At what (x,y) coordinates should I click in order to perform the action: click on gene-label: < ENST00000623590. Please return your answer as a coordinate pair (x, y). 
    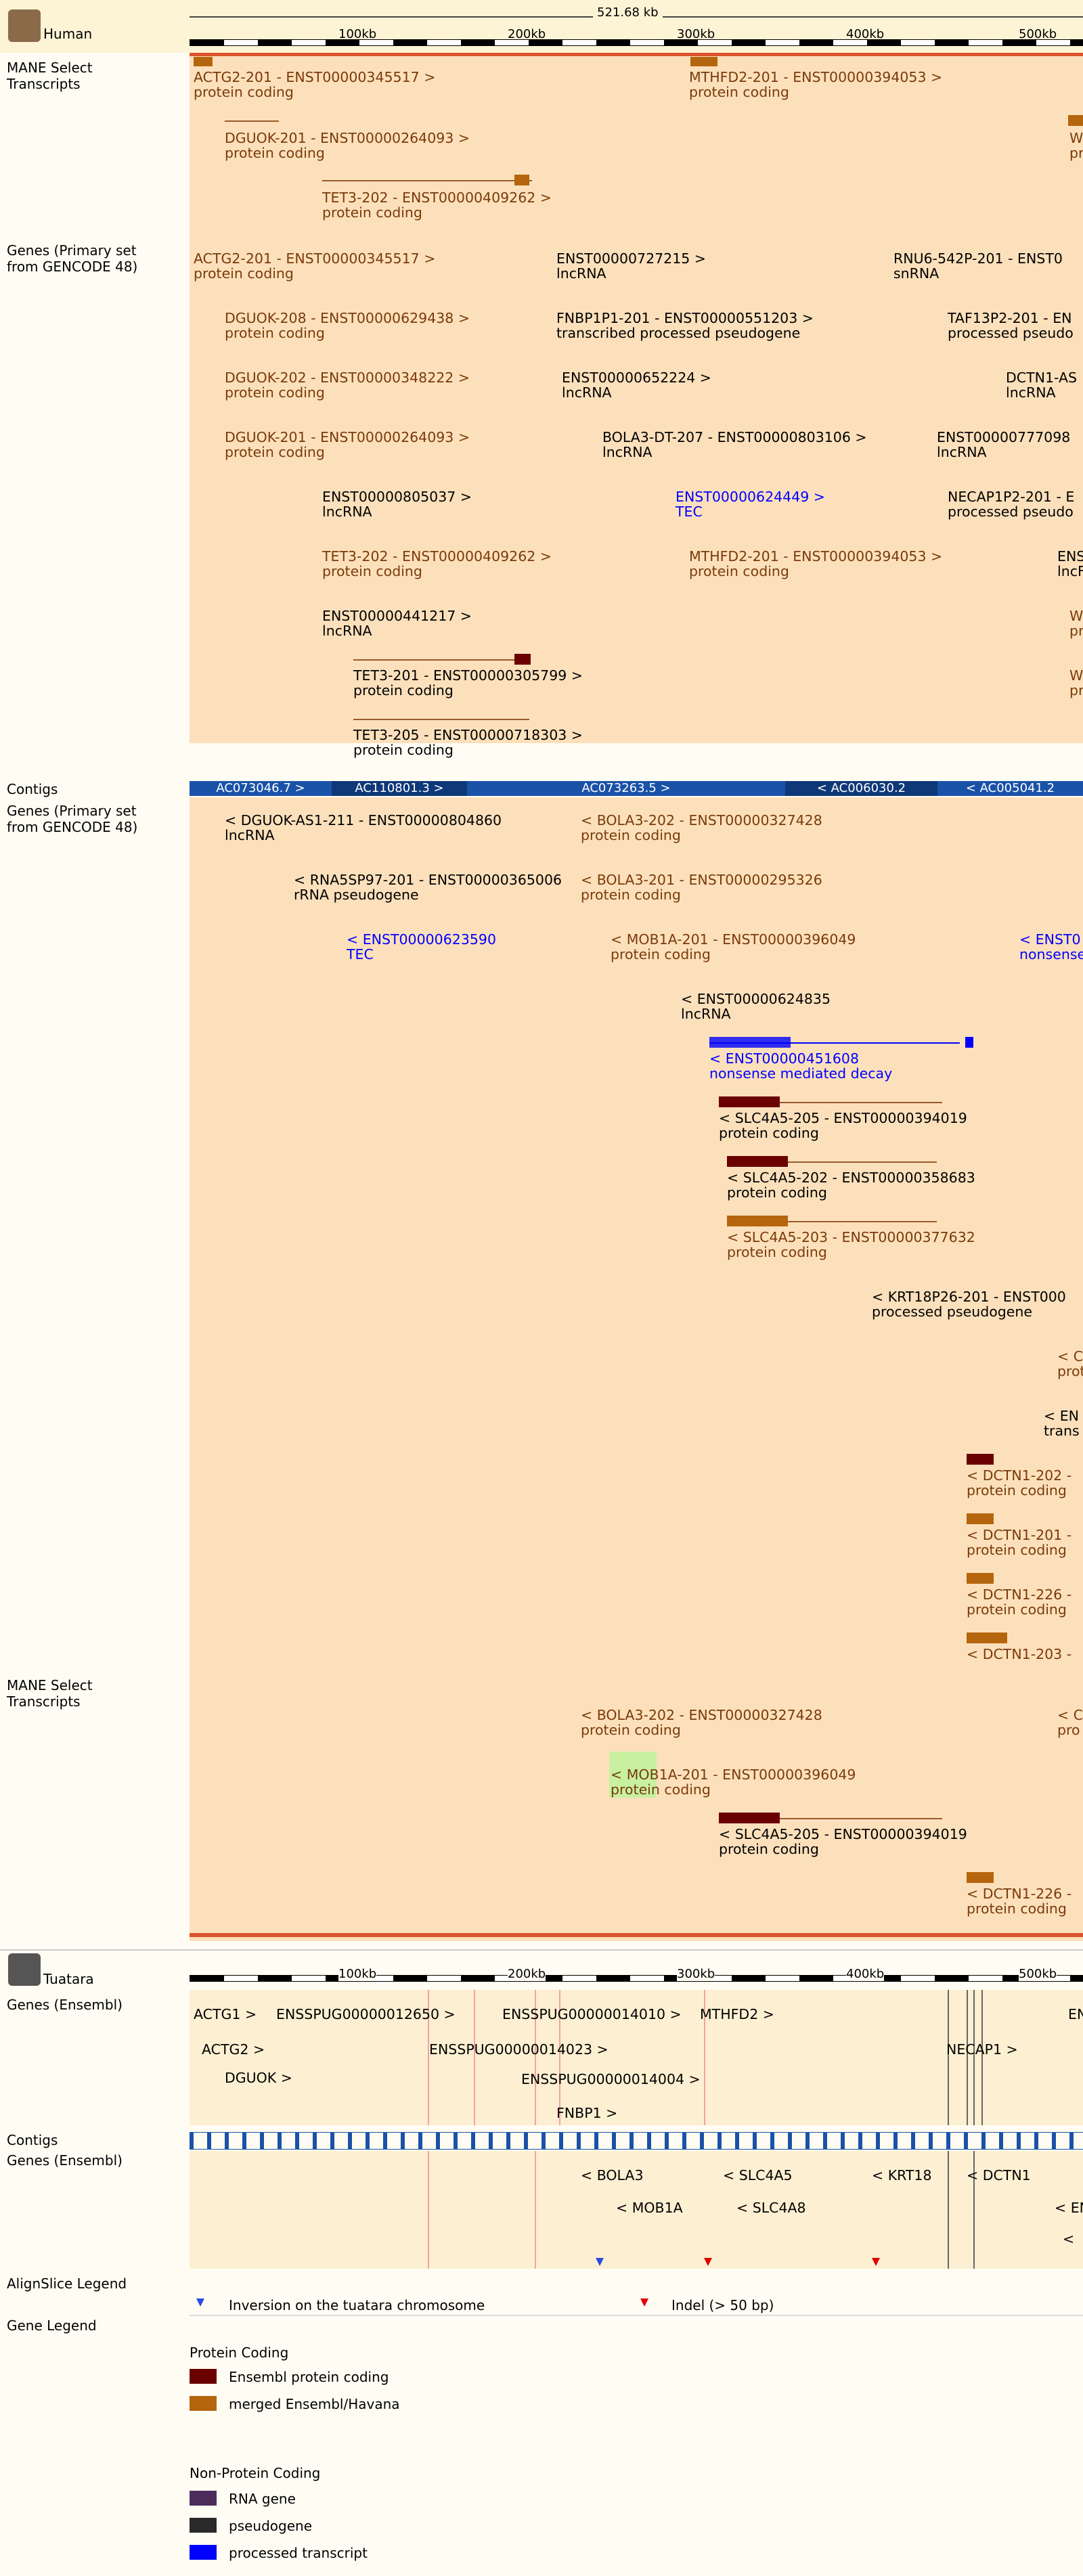
    Looking at the image, I should click on (421, 939).